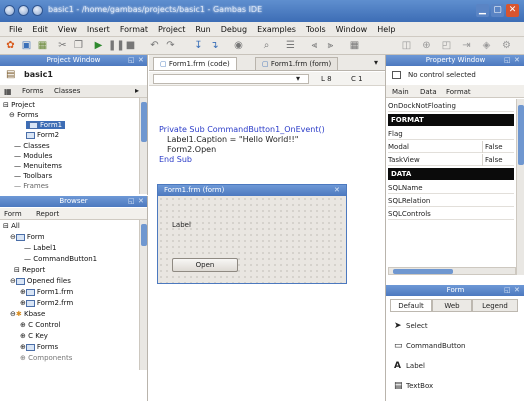 The width and height of the screenshot is (524, 401). Describe the element at coordinates (170, 45) in the screenshot. I see `redo-icon: ↷` at that location.